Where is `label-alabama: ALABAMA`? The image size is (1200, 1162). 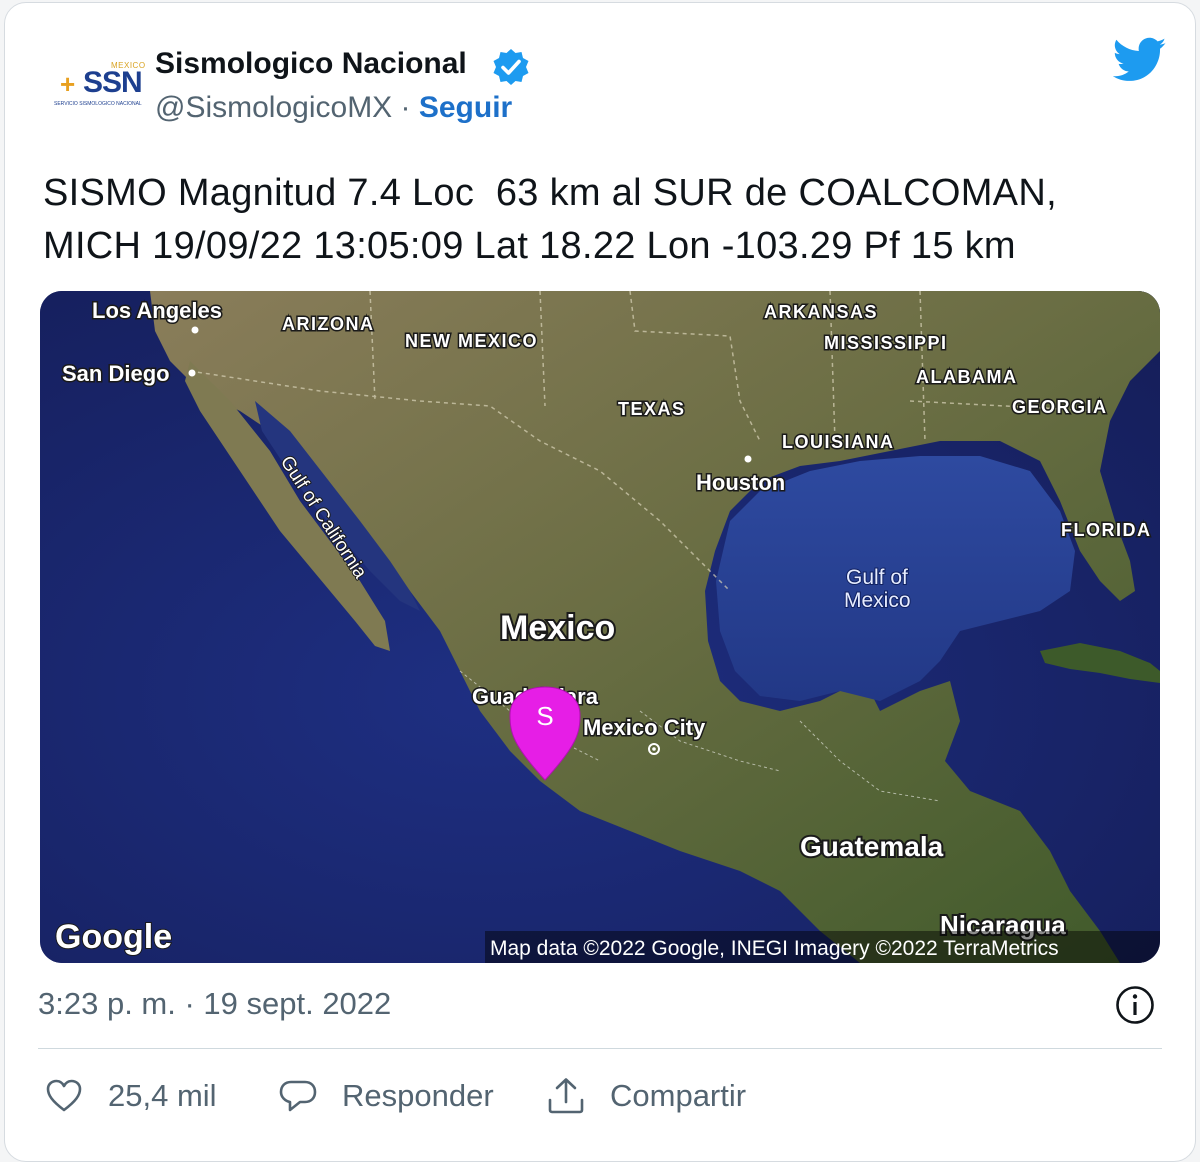 label-alabama: ALABAMA is located at coordinates (966, 377).